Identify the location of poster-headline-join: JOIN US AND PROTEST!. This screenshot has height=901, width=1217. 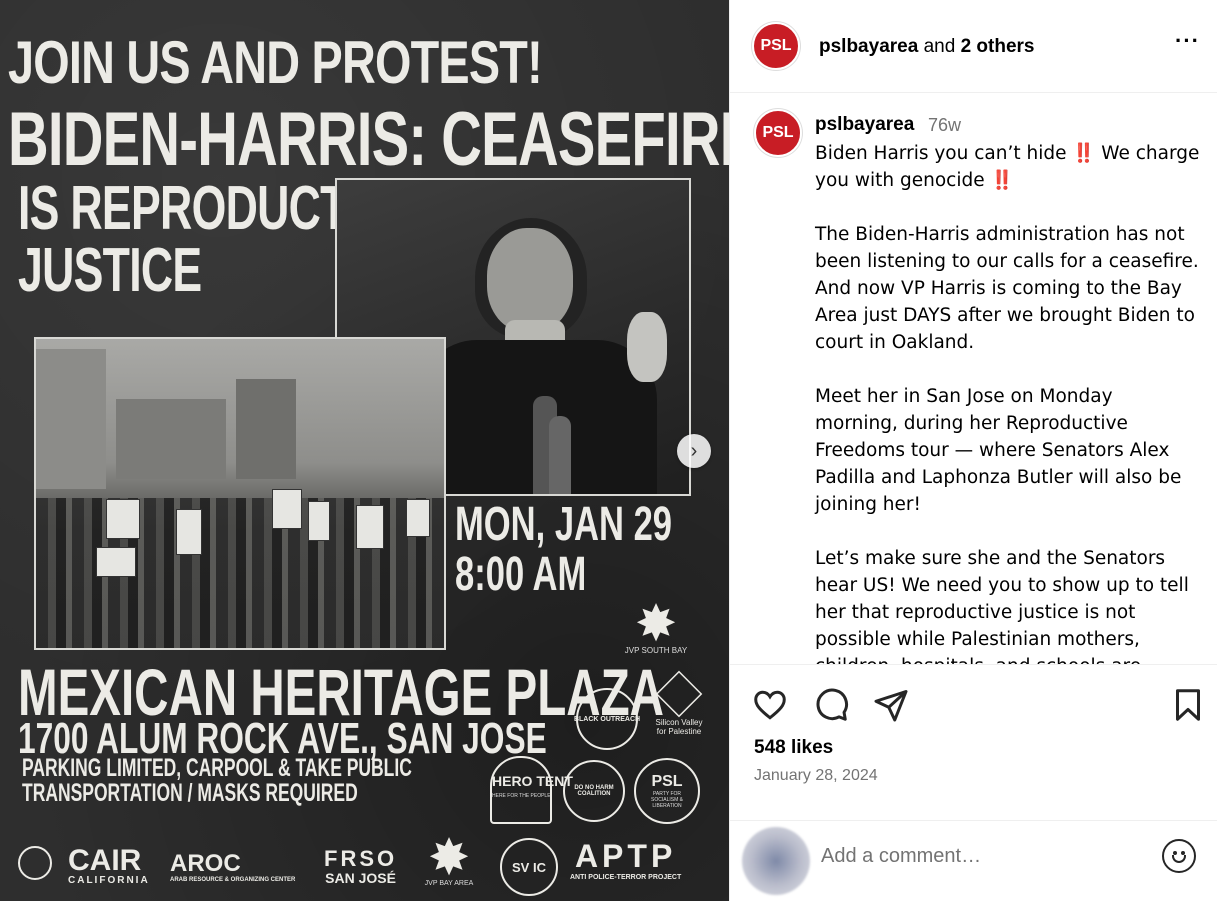
(275, 62).